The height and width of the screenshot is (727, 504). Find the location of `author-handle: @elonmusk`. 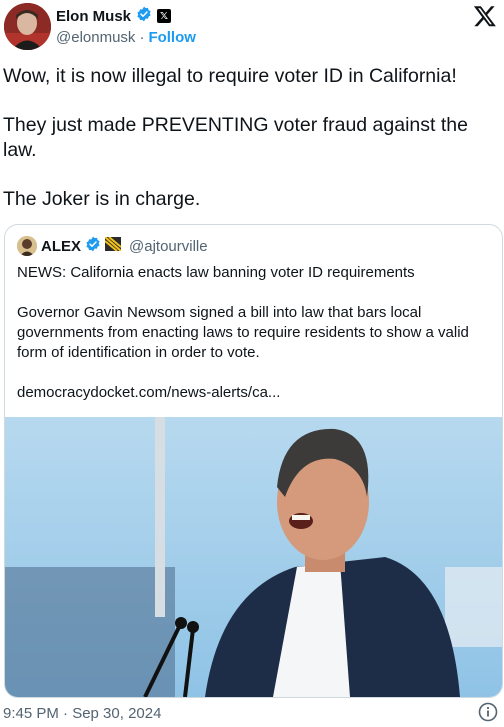

author-handle: @elonmusk is located at coordinates (95, 37).